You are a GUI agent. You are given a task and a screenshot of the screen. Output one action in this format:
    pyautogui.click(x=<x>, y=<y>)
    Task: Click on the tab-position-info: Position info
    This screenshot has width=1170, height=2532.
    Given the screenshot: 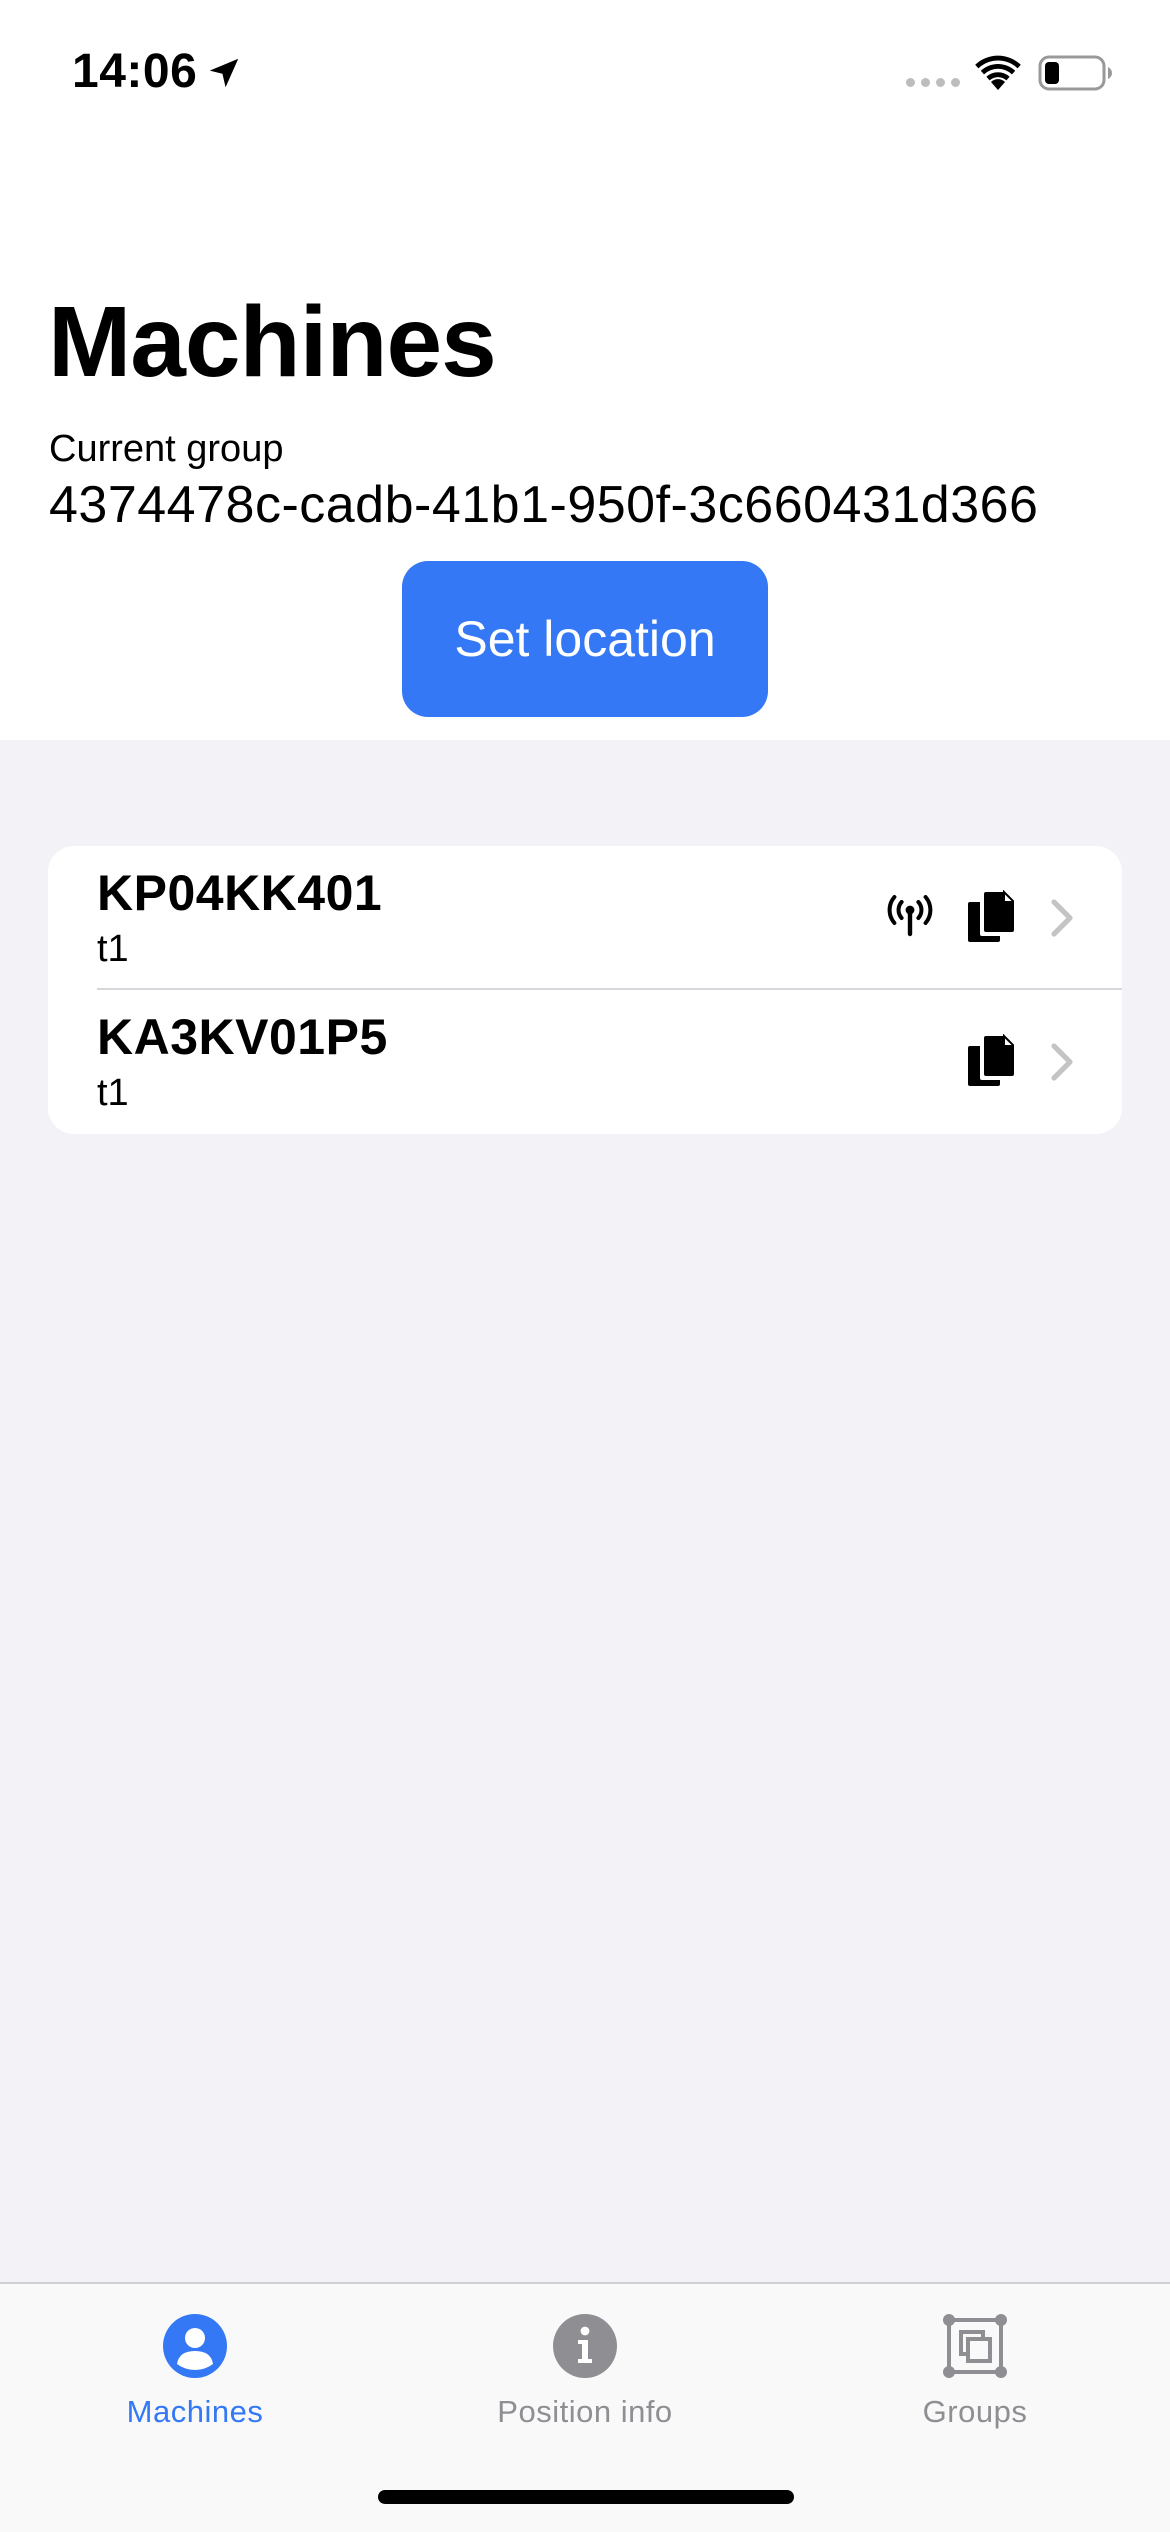 What is the action you would take?
    pyautogui.click(x=585, y=2374)
    